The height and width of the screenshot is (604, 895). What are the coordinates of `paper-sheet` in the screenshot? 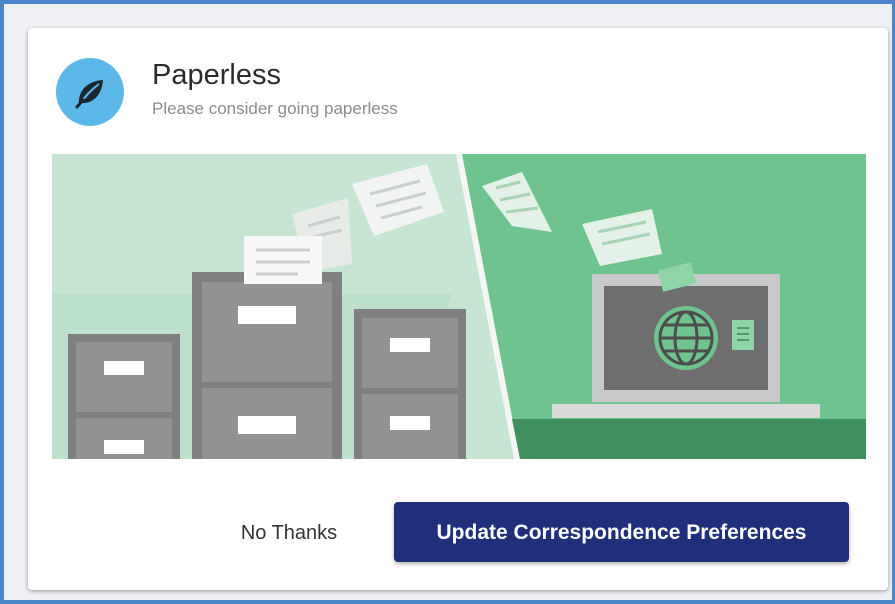 It's located at (283, 260).